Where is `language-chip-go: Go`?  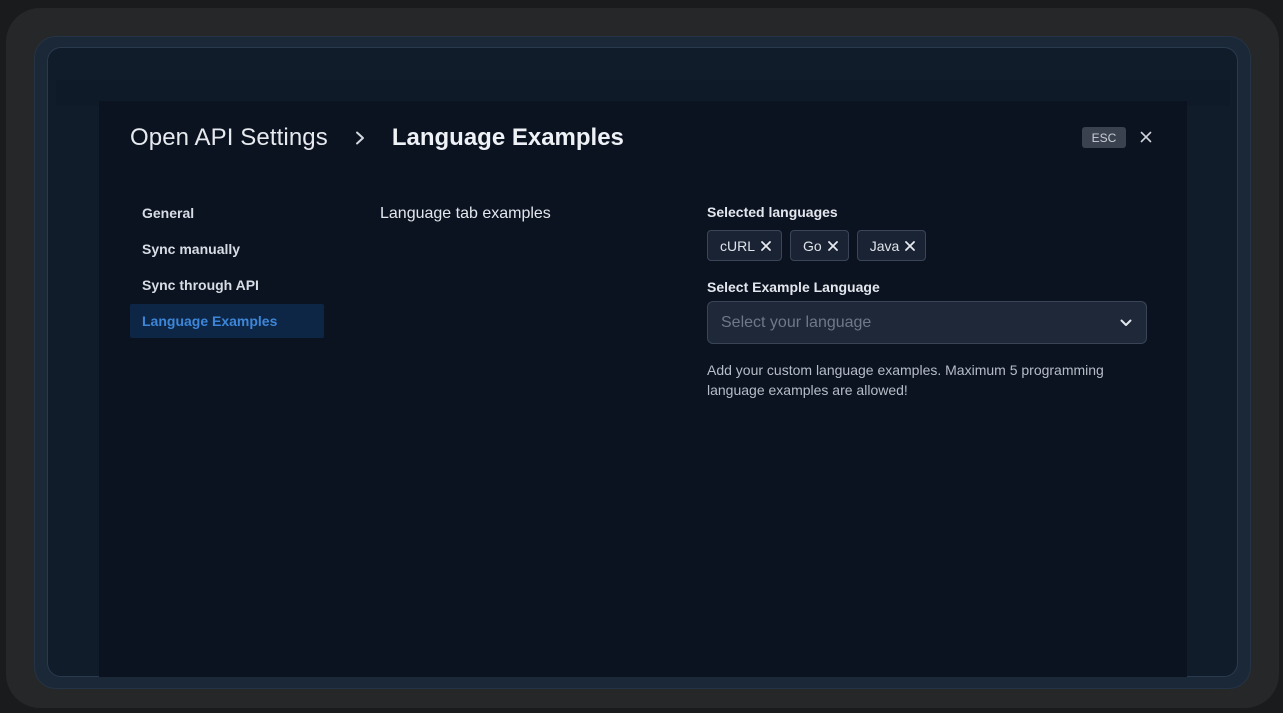 language-chip-go: Go is located at coordinates (819, 245).